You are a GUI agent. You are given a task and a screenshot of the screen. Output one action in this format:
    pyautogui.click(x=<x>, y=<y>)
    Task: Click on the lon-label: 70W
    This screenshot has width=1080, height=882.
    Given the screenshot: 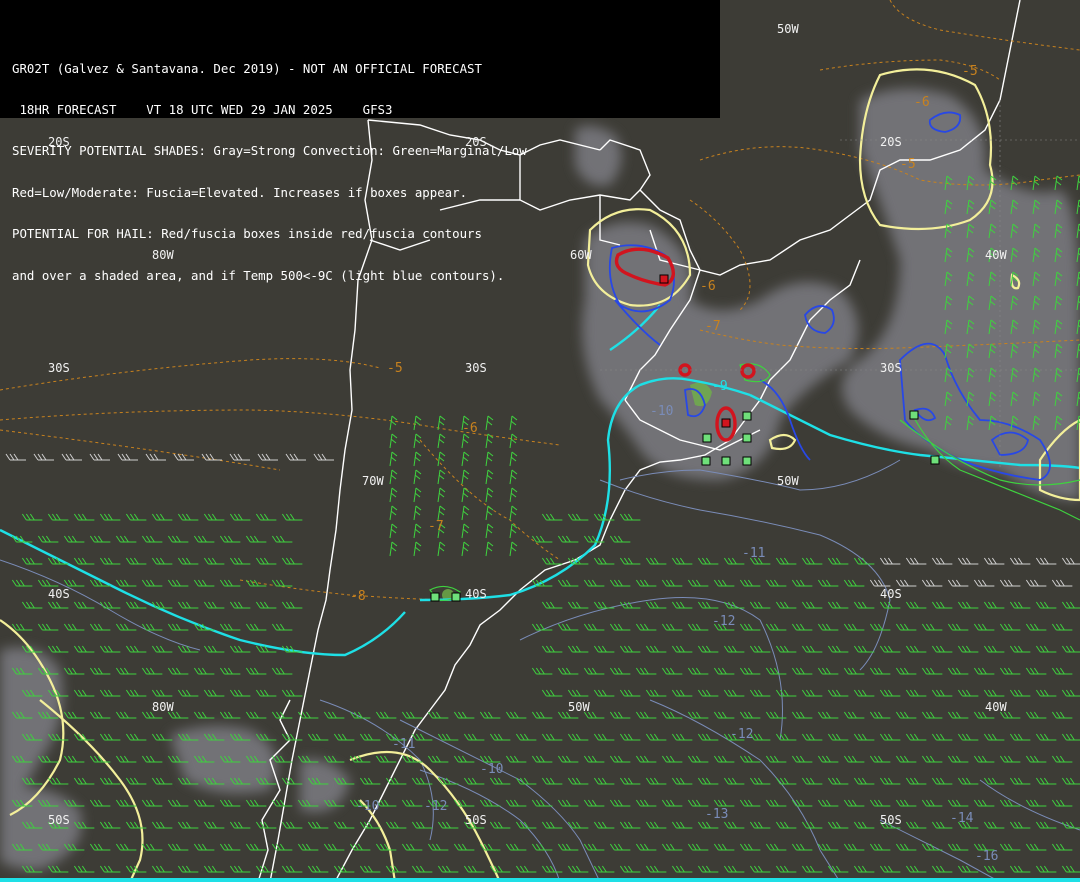 What is the action you would take?
    pyautogui.click(x=373, y=481)
    